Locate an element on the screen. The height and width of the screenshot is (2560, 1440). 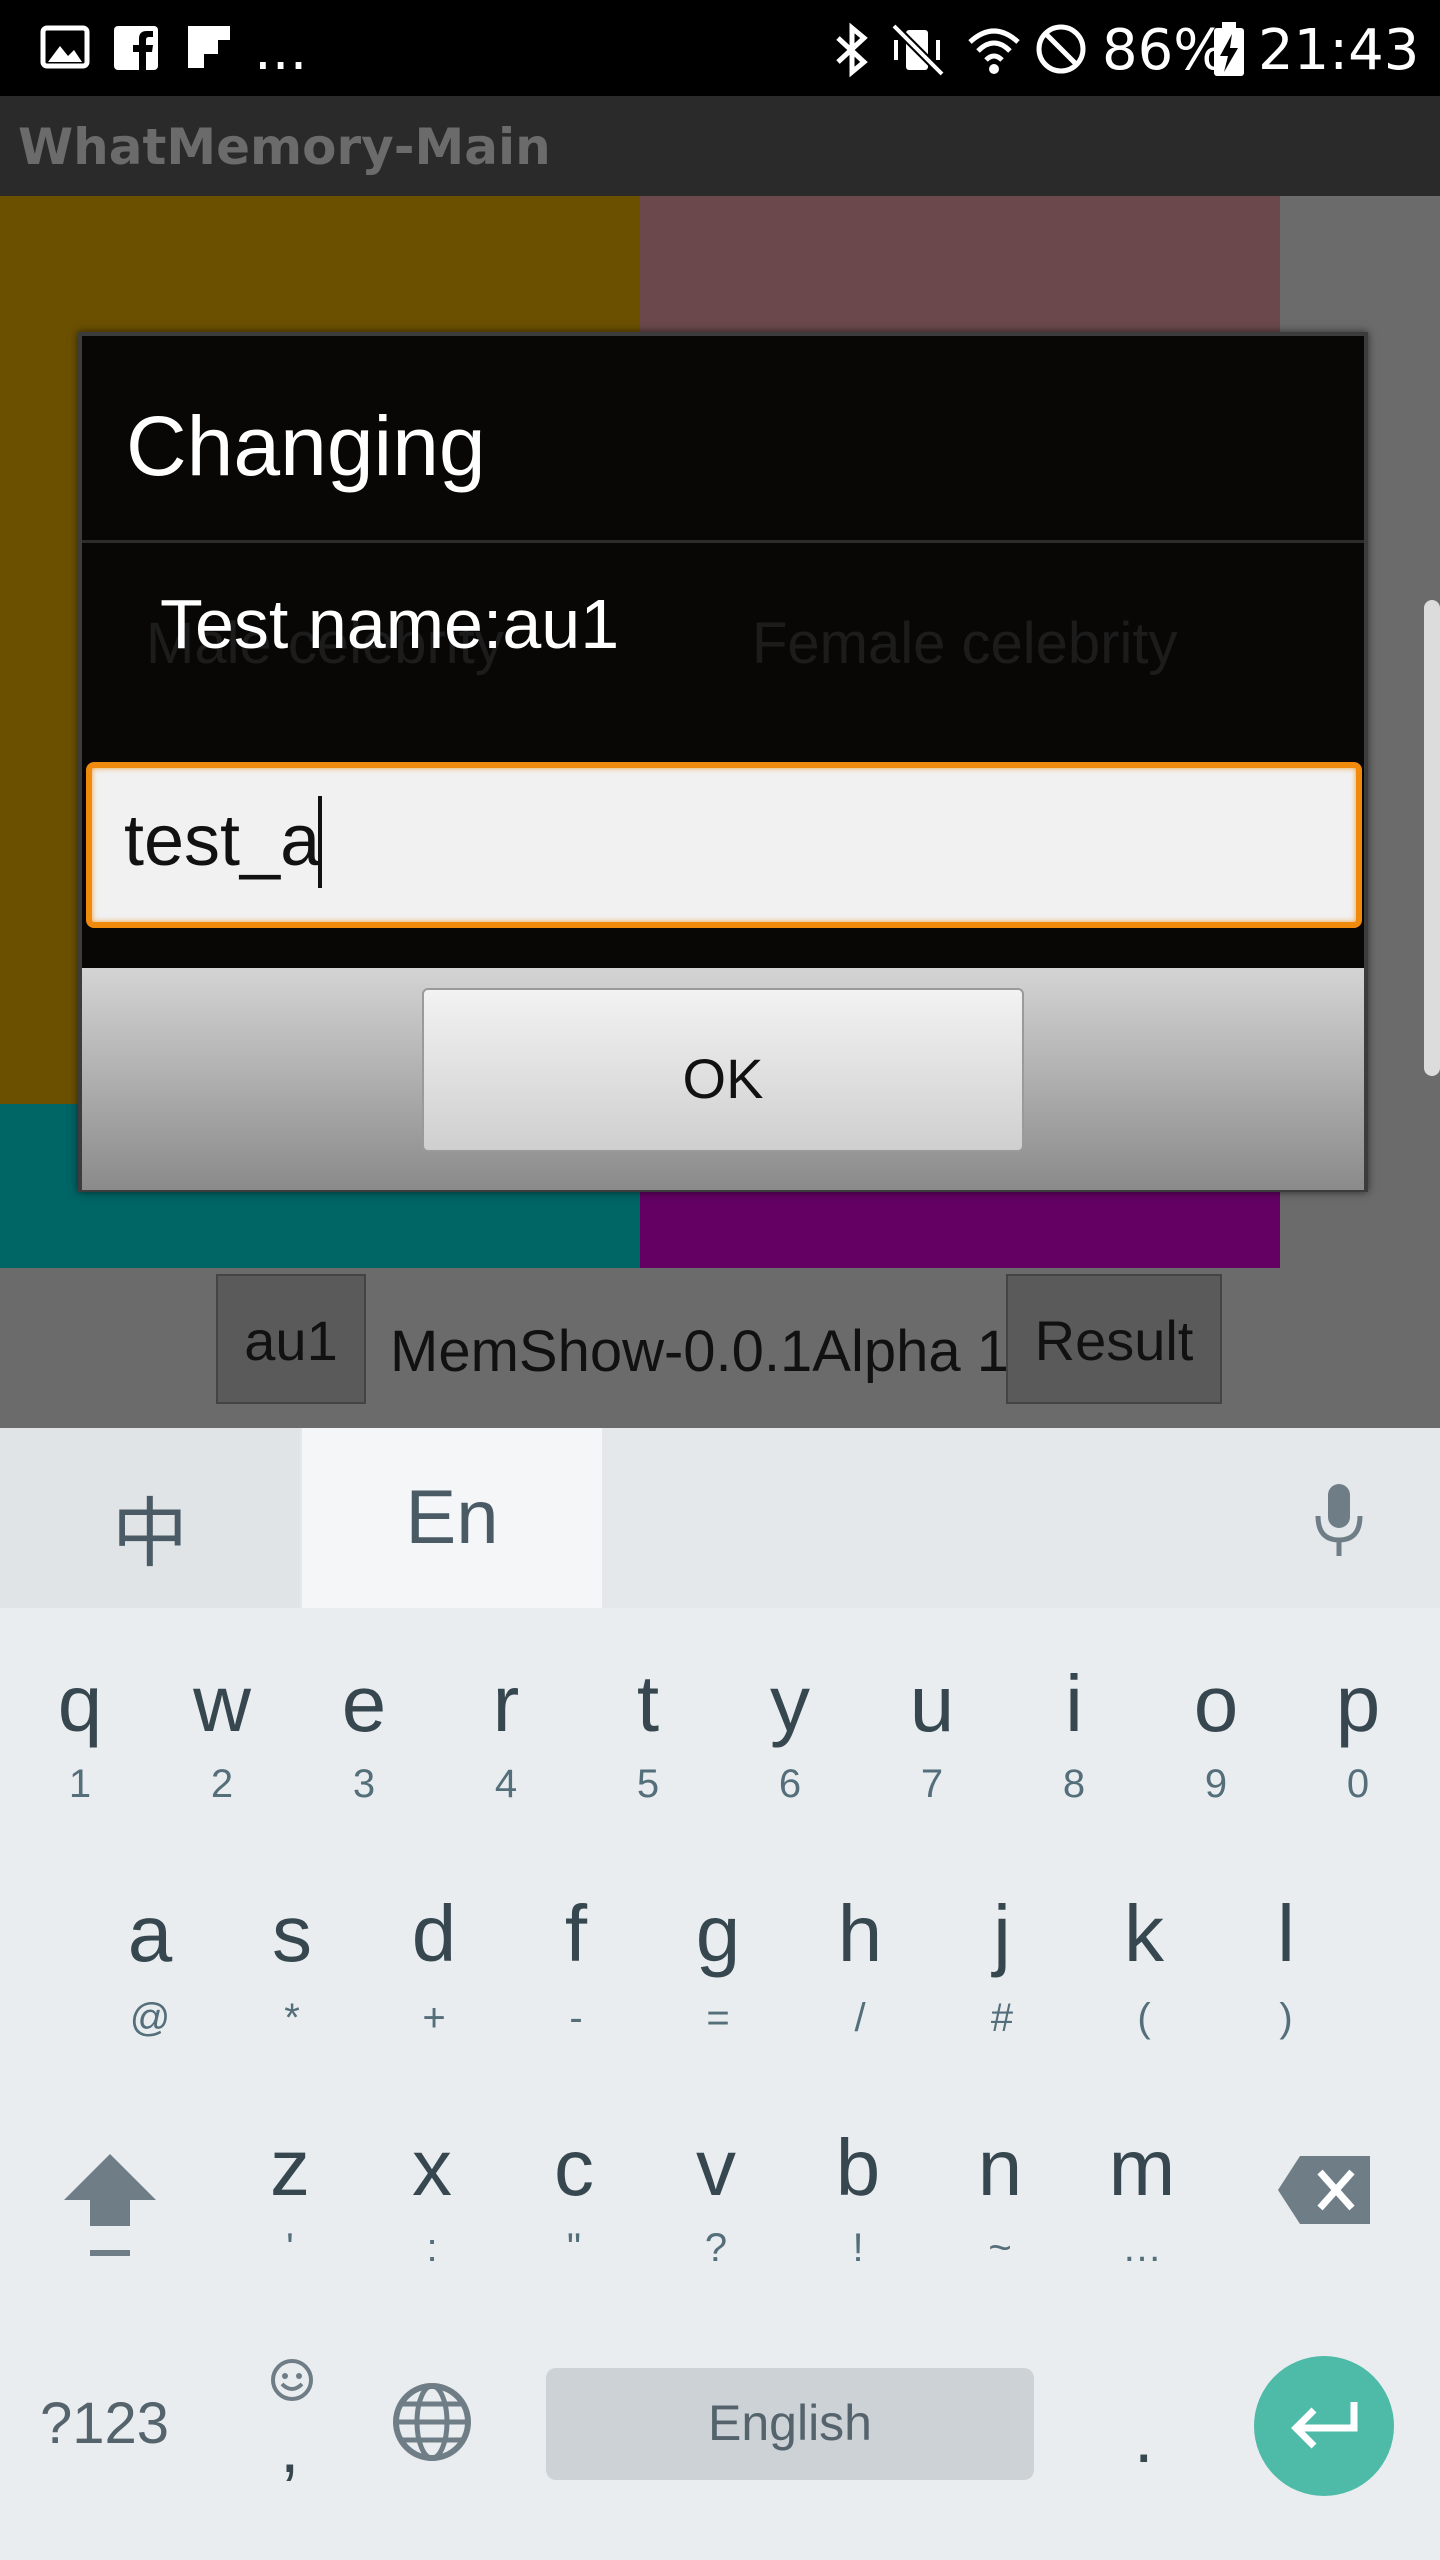
result-button-label: Result is located at coordinates (1114, 1340).